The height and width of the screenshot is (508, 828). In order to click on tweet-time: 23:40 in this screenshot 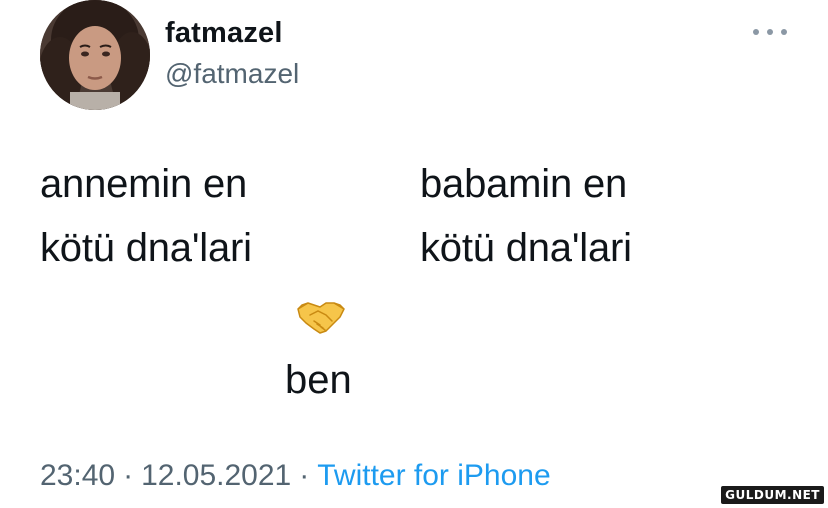, I will do `click(77, 475)`.